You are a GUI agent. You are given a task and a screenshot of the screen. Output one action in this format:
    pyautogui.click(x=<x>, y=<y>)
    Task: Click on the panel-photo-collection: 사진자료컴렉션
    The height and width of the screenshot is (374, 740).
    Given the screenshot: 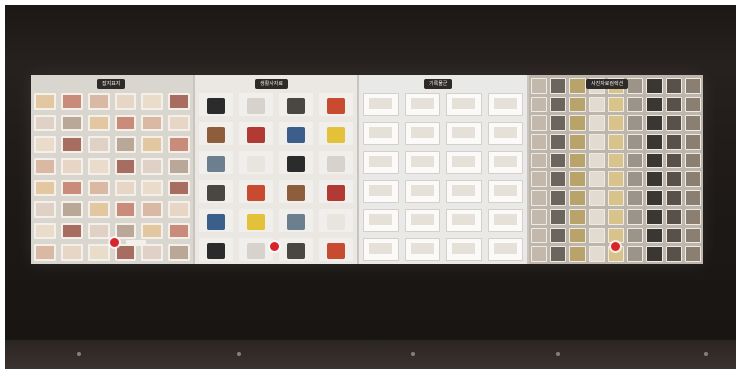 What is the action you would take?
    pyautogui.click(x=616, y=169)
    